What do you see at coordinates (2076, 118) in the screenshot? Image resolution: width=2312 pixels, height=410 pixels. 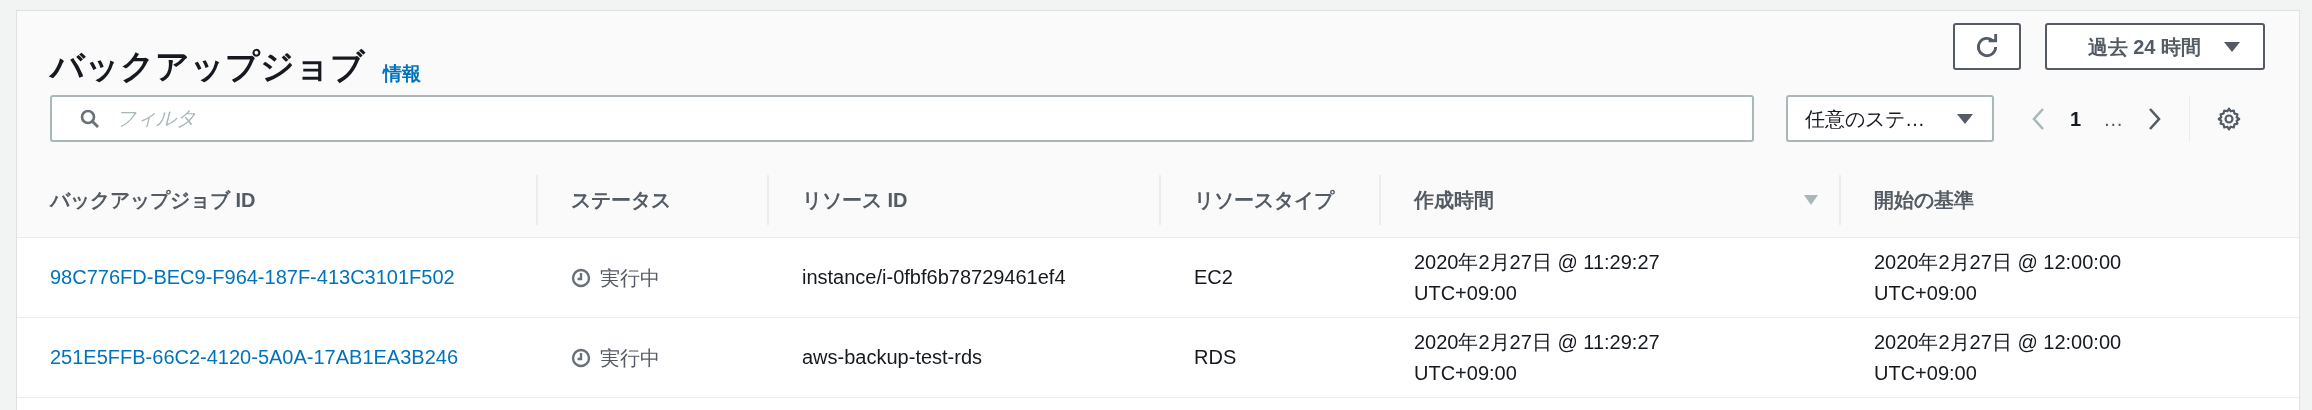 I see `page-button: 1` at bounding box center [2076, 118].